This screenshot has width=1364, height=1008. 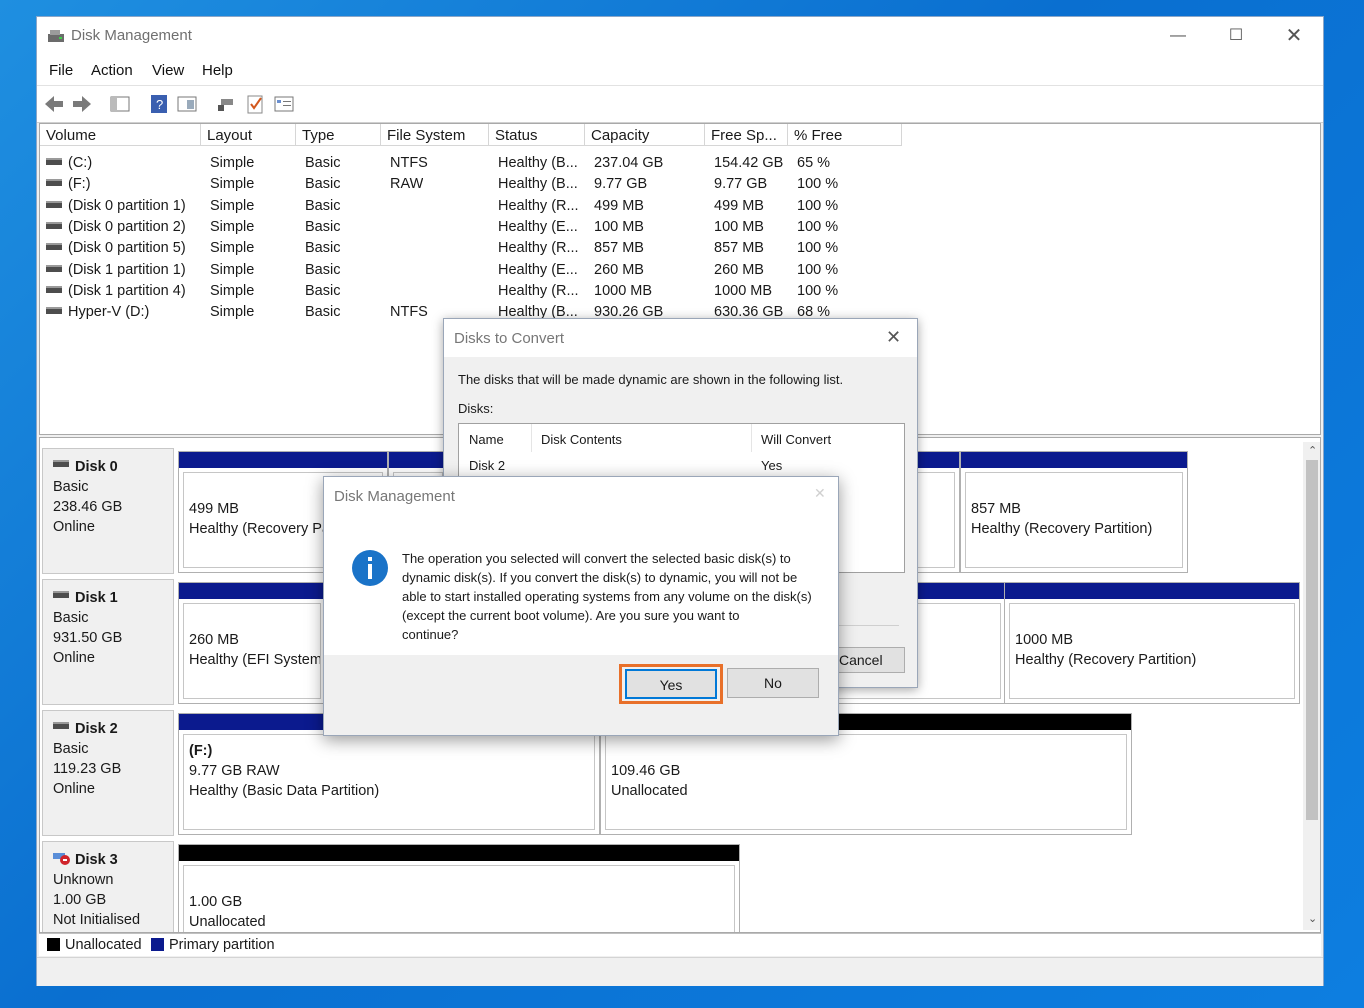 I want to click on col-capacity: Capacity, so click(x=645, y=135).